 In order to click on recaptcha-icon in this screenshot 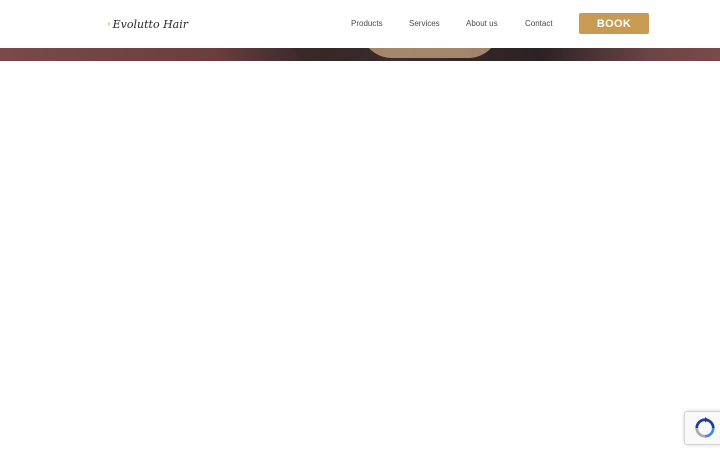, I will do `click(705, 427)`.